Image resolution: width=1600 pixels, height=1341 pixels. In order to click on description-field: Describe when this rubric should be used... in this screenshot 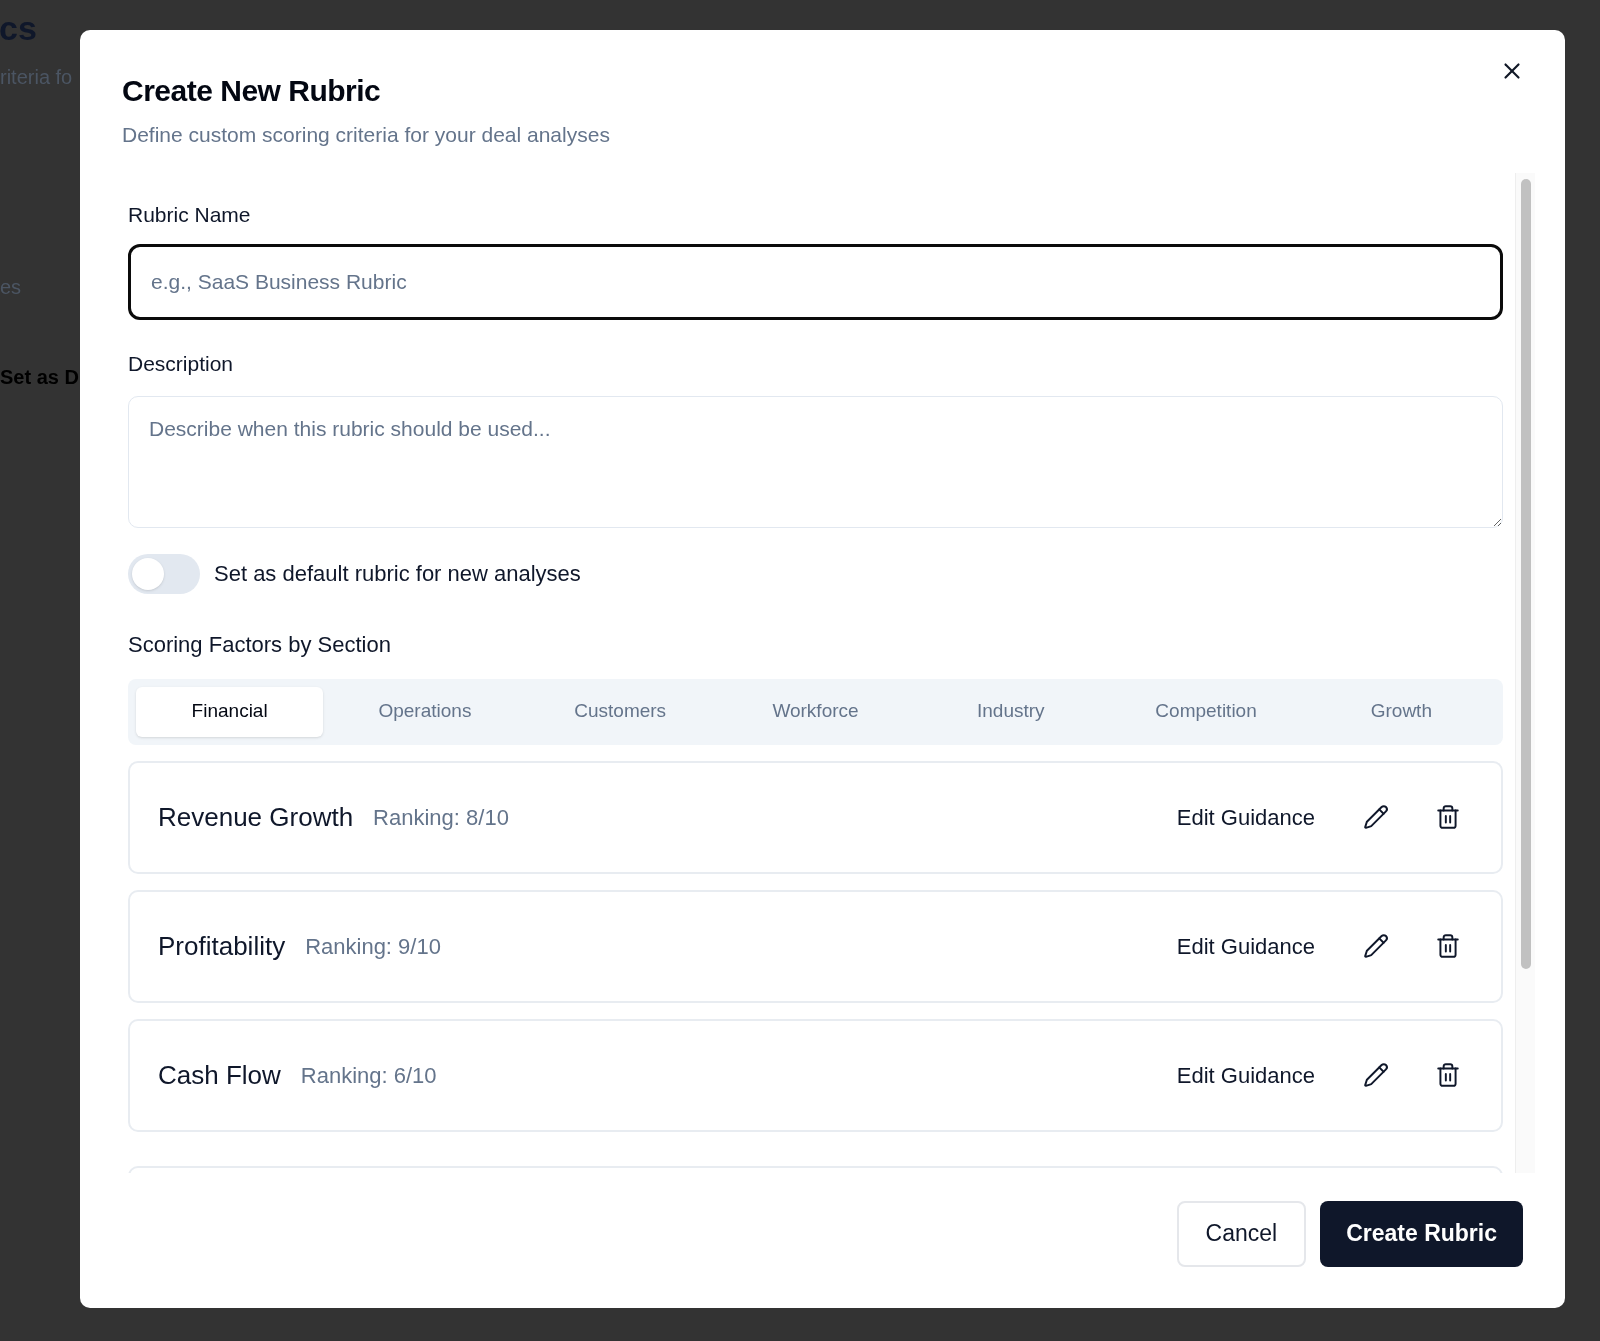, I will do `click(815, 461)`.